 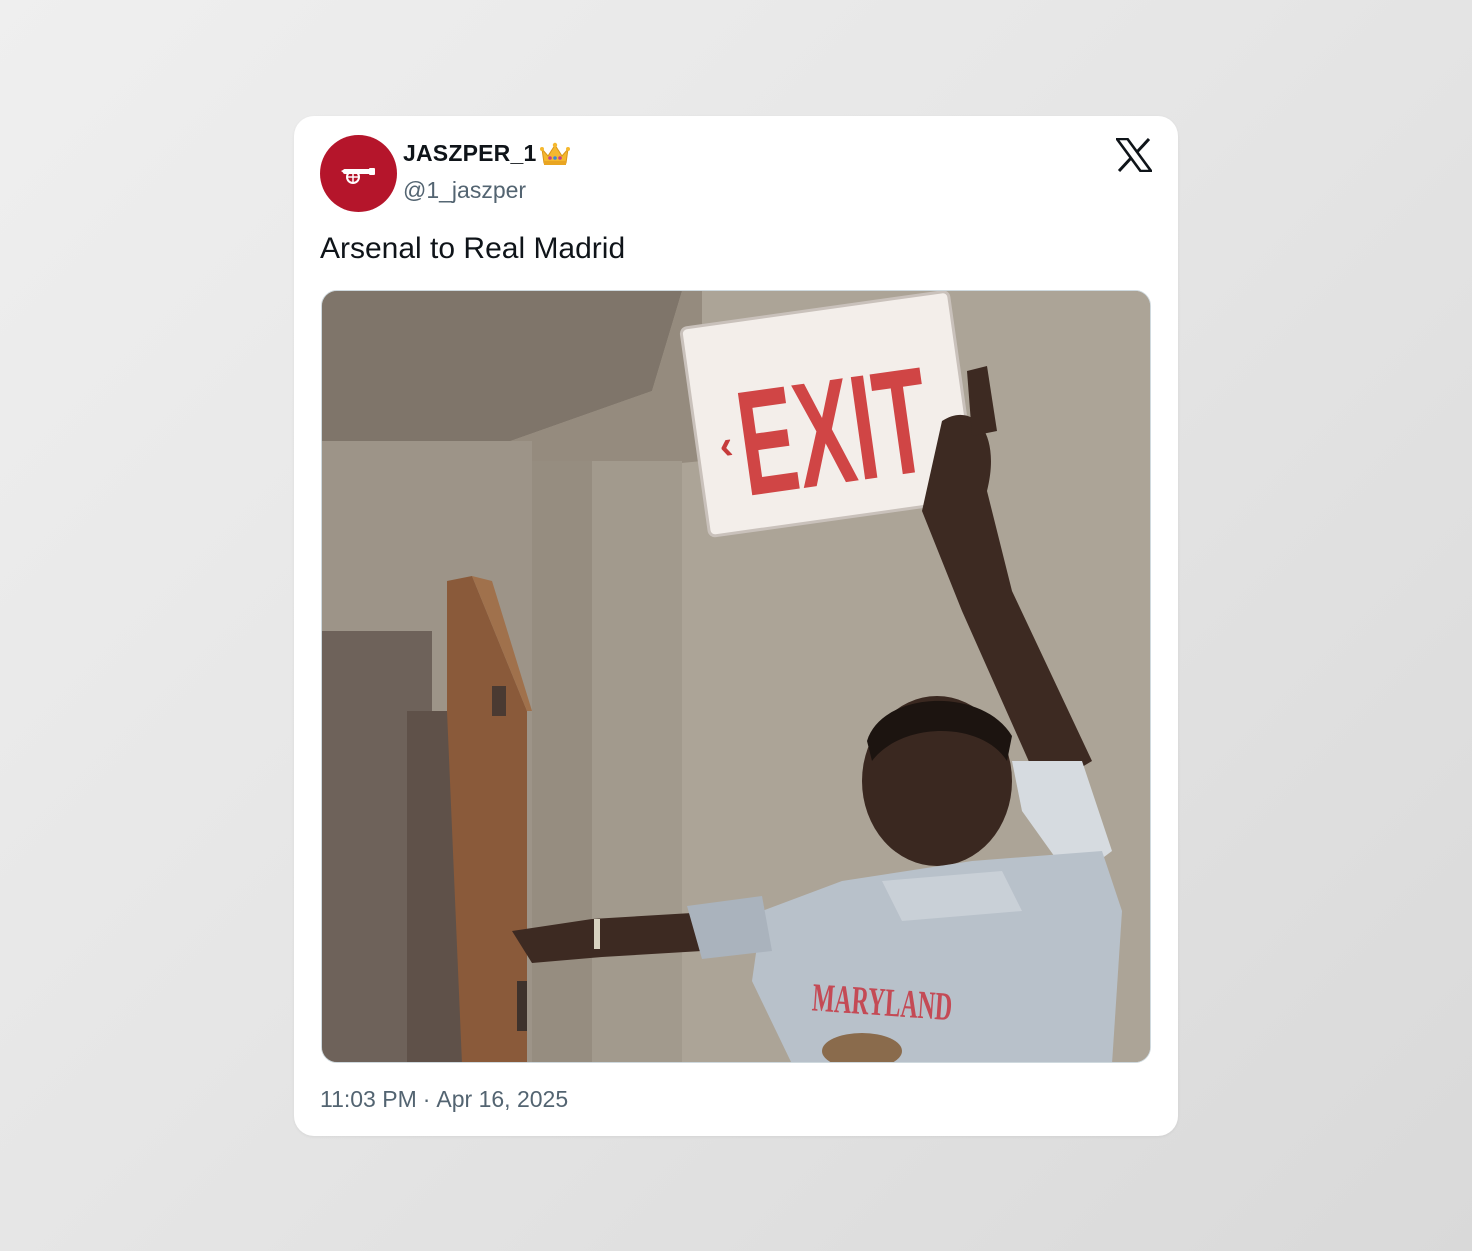 I want to click on author-display-name: JASZPER_1, so click(x=469, y=153).